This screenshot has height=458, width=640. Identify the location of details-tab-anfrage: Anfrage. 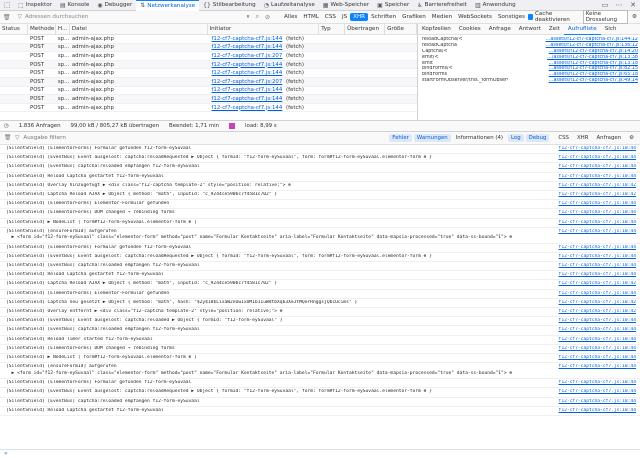
(500, 29).